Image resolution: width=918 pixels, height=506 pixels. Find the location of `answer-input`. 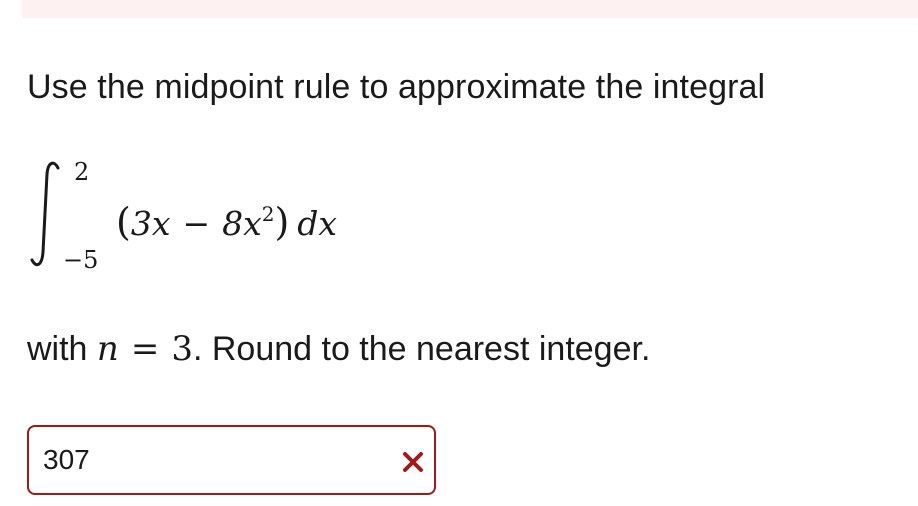

answer-input is located at coordinates (213, 460).